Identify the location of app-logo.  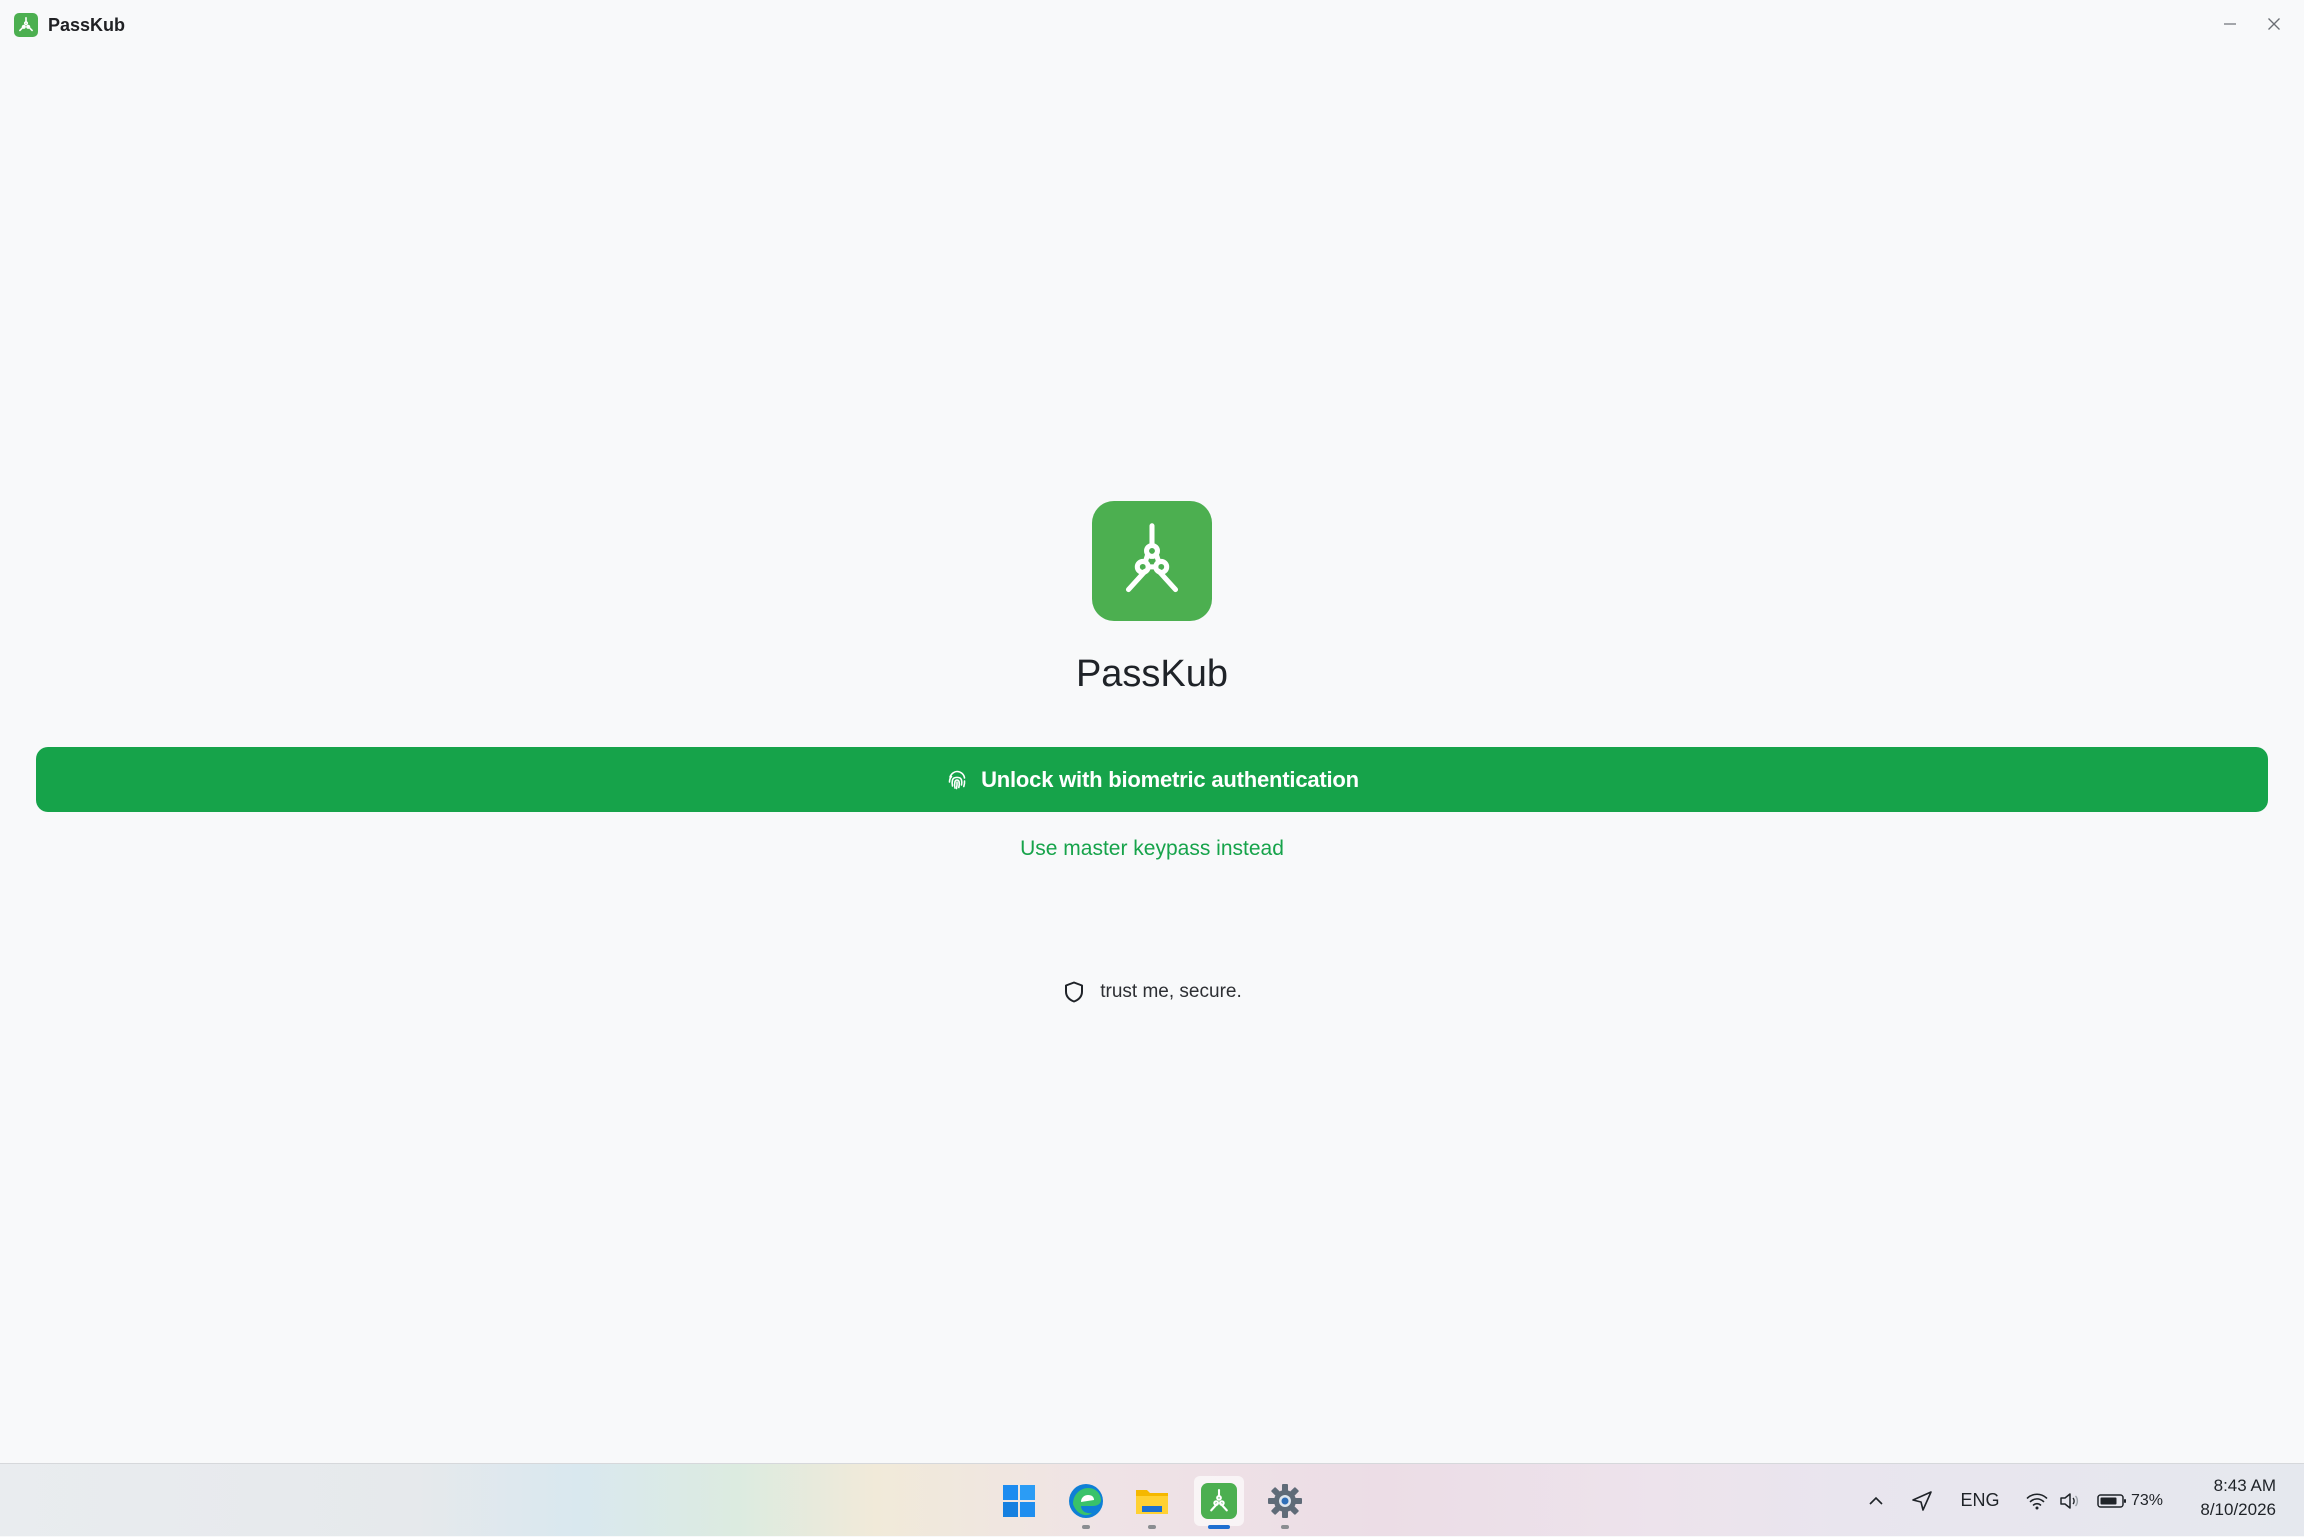
(1152, 561).